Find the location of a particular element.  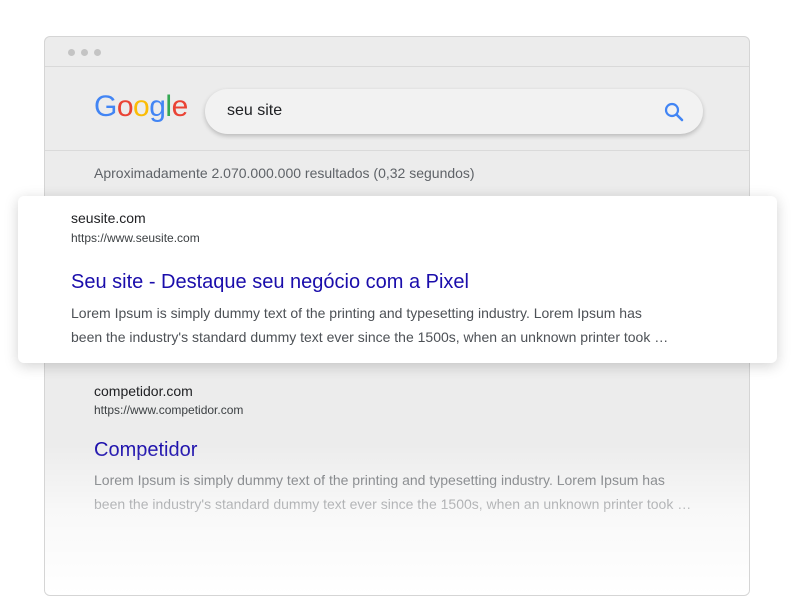

result-url: https://www.seusite.com is located at coordinates (135, 238).